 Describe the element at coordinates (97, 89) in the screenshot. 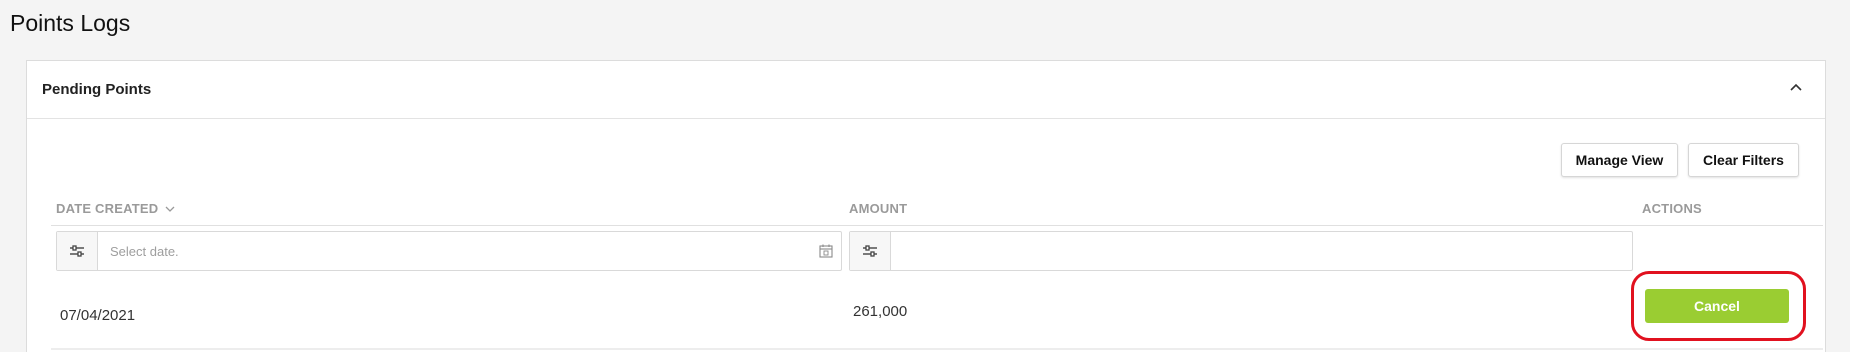

I see `panel-title: Pending Points` at that location.